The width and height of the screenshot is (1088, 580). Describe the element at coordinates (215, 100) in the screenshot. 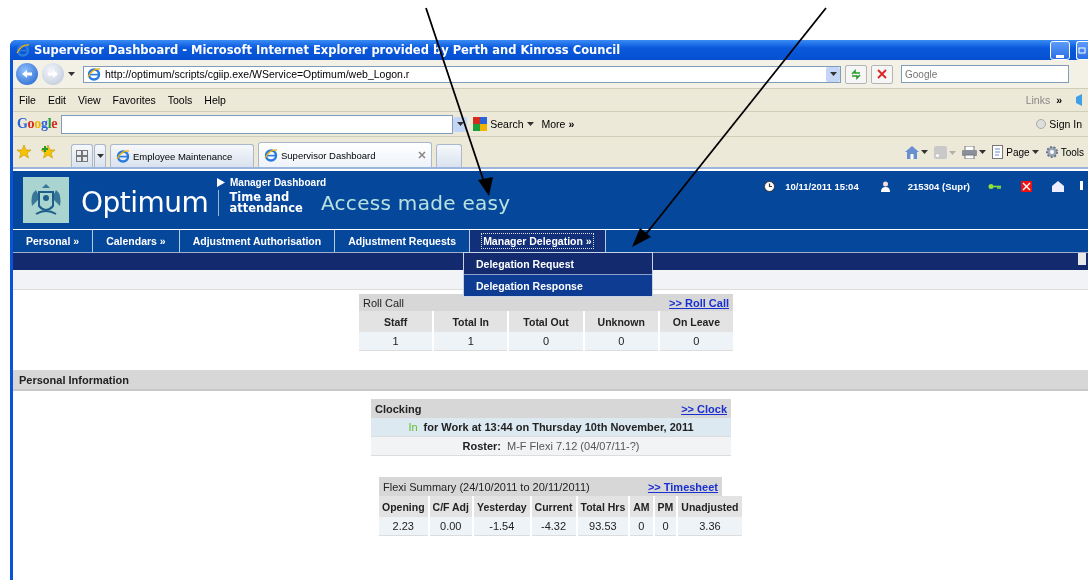

I see `menu-item: Help` at that location.